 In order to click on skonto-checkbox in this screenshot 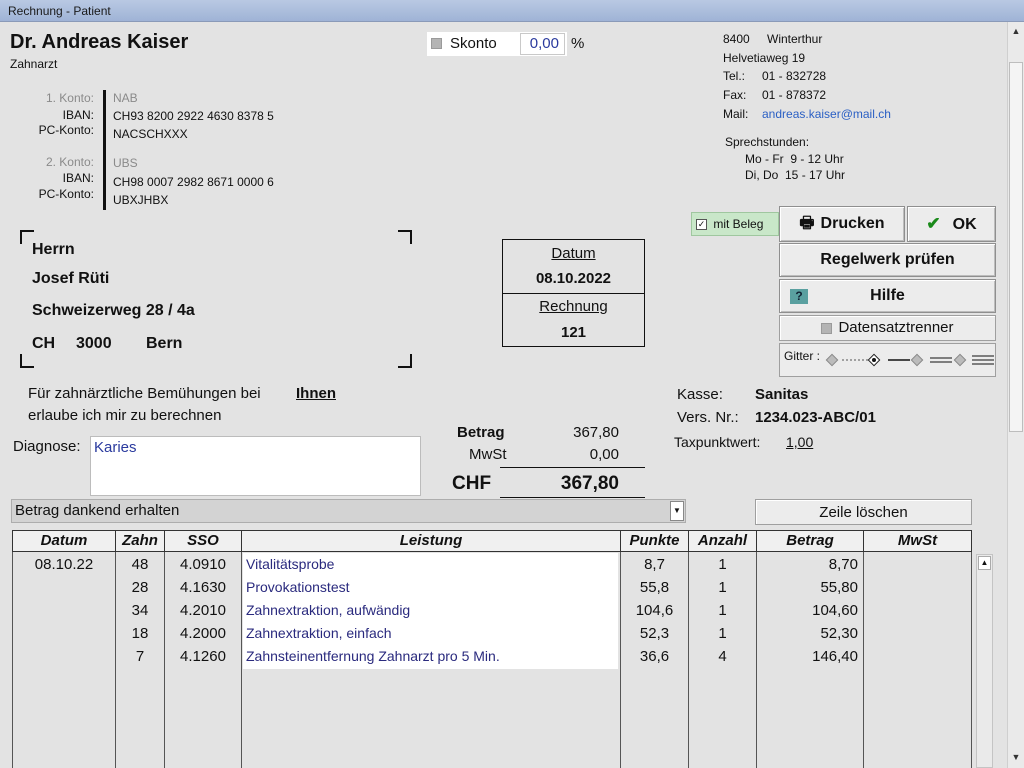, I will do `click(436, 43)`.